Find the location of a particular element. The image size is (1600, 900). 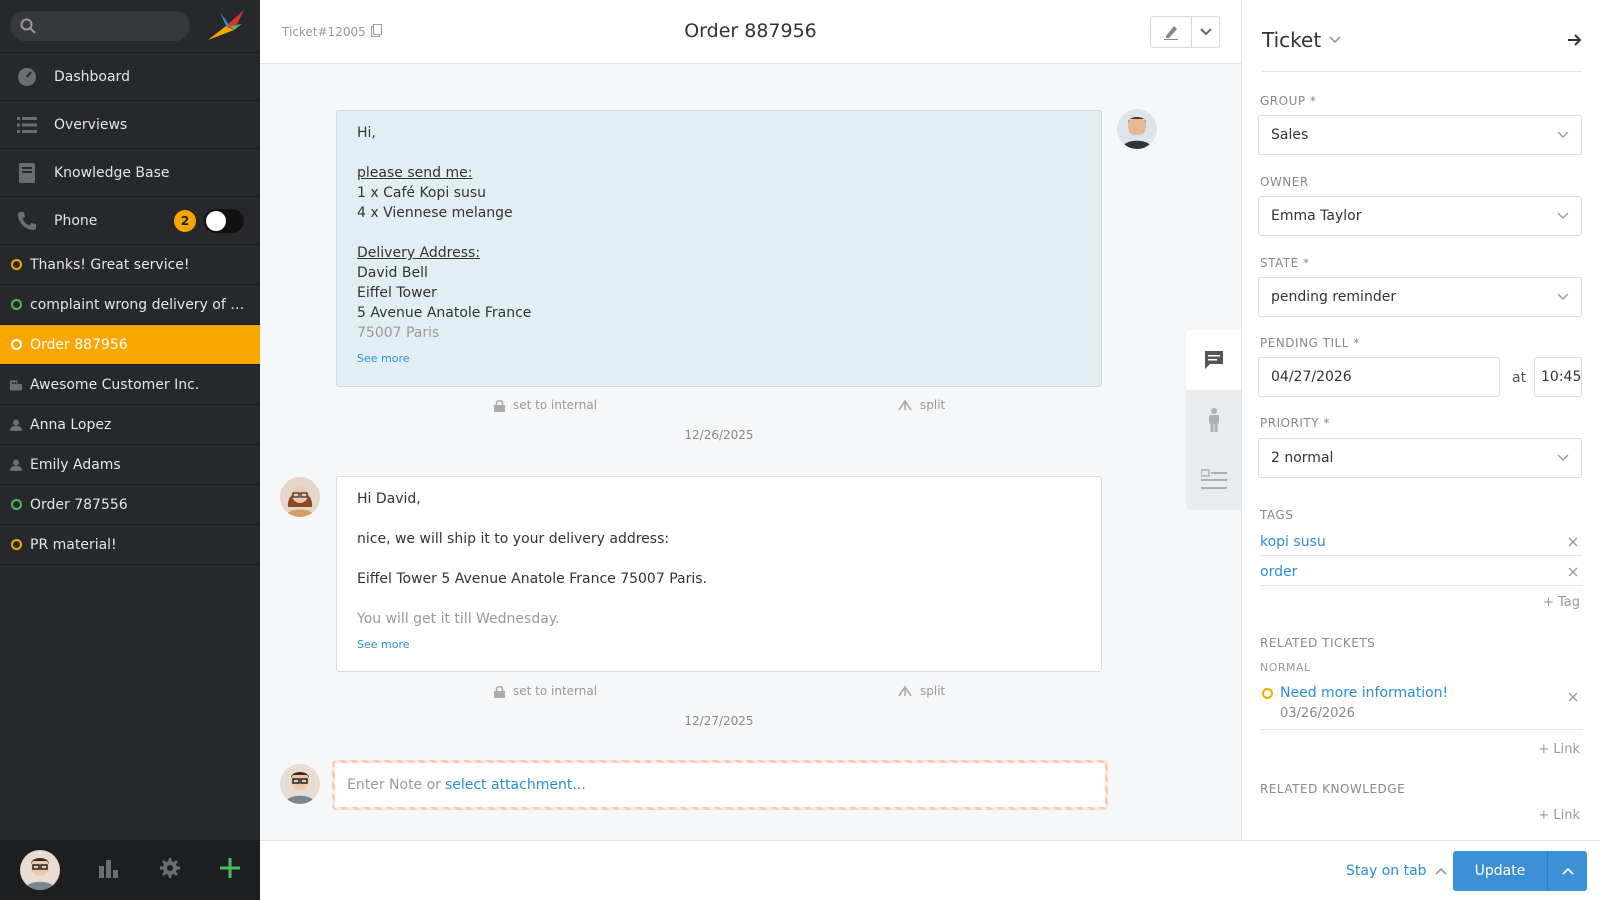

nav-dashboard: Dashboard is located at coordinates (130, 77).